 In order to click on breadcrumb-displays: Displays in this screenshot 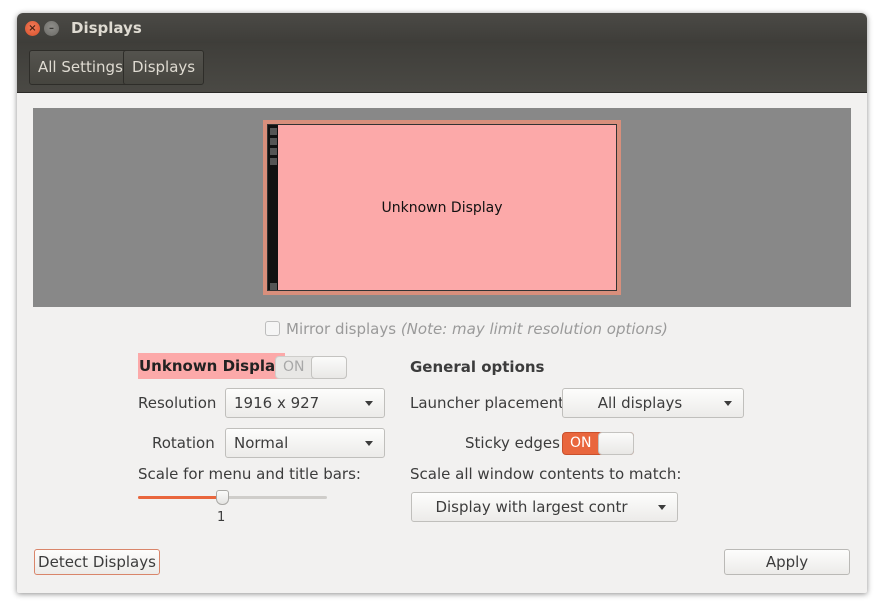, I will do `click(164, 67)`.